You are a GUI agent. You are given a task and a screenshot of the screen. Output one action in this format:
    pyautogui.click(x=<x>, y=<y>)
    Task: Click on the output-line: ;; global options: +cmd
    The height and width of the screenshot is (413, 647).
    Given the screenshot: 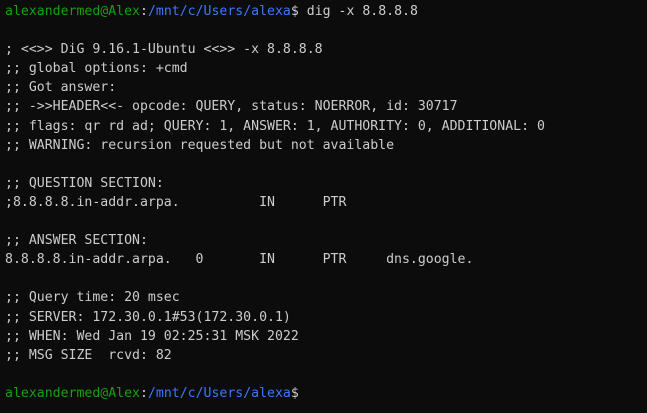 What is the action you would take?
    pyautogui.click(x=96, y=69)
    